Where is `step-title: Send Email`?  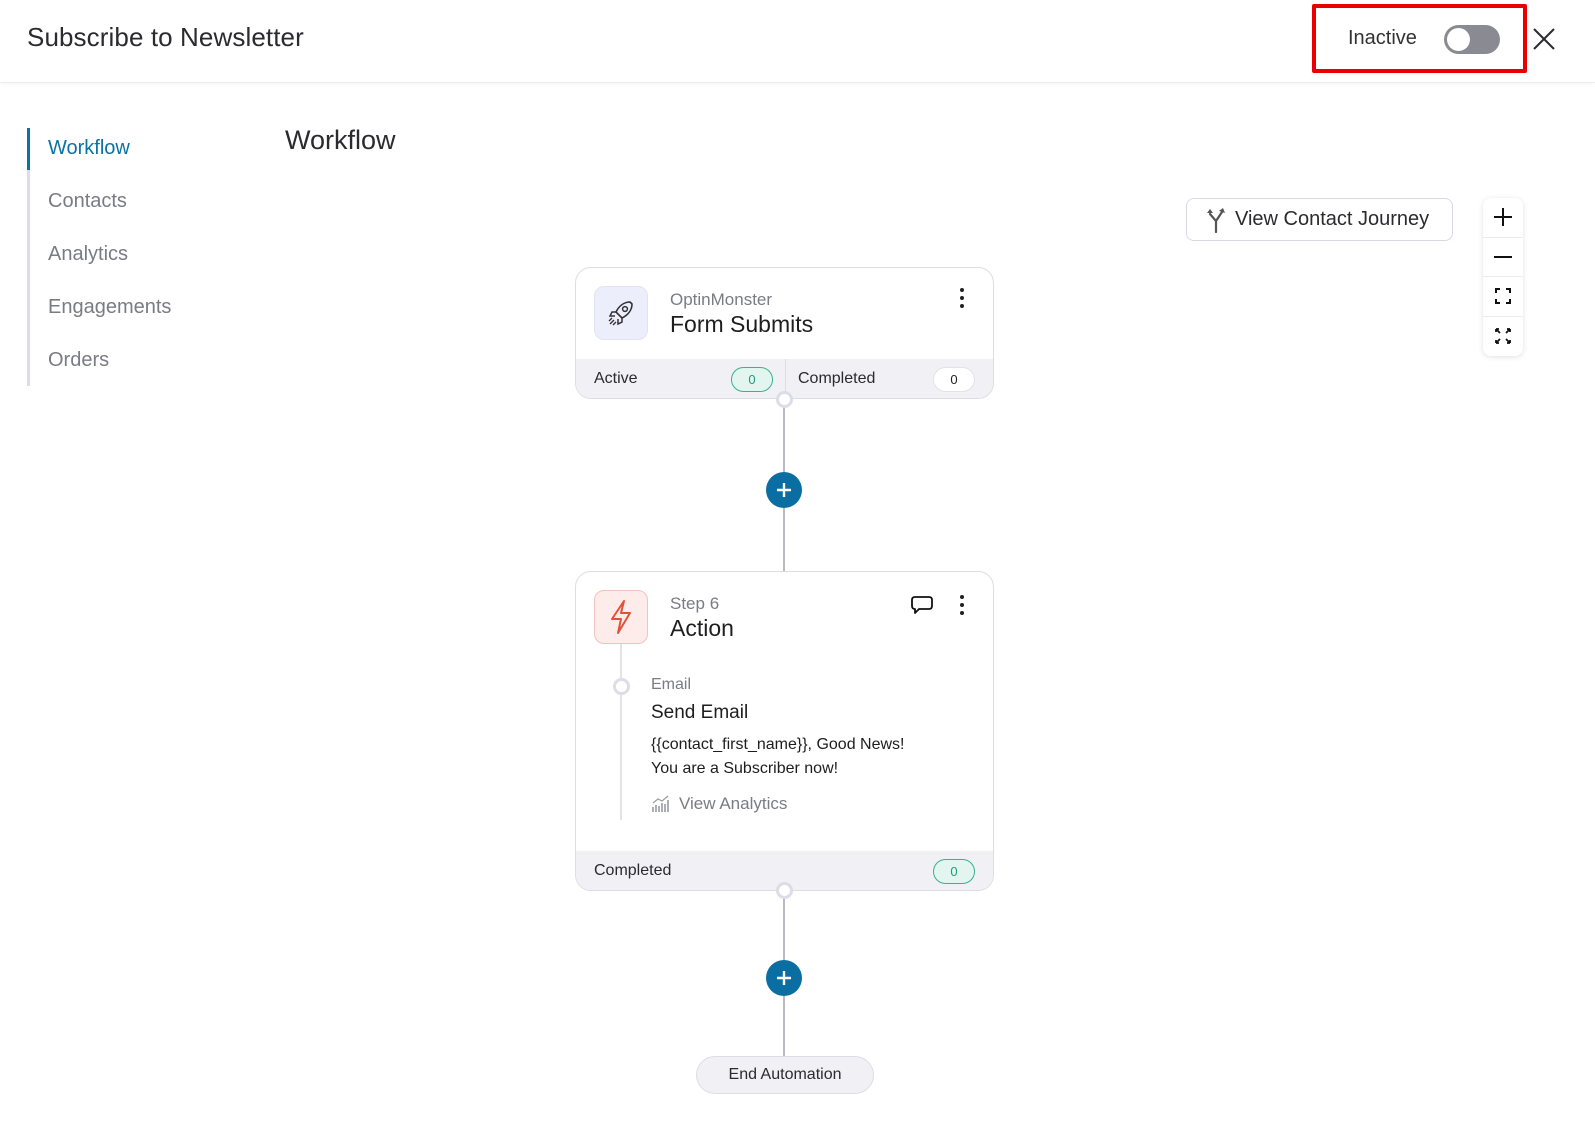
step-title: Send Email is located at coordinates (699, 713).